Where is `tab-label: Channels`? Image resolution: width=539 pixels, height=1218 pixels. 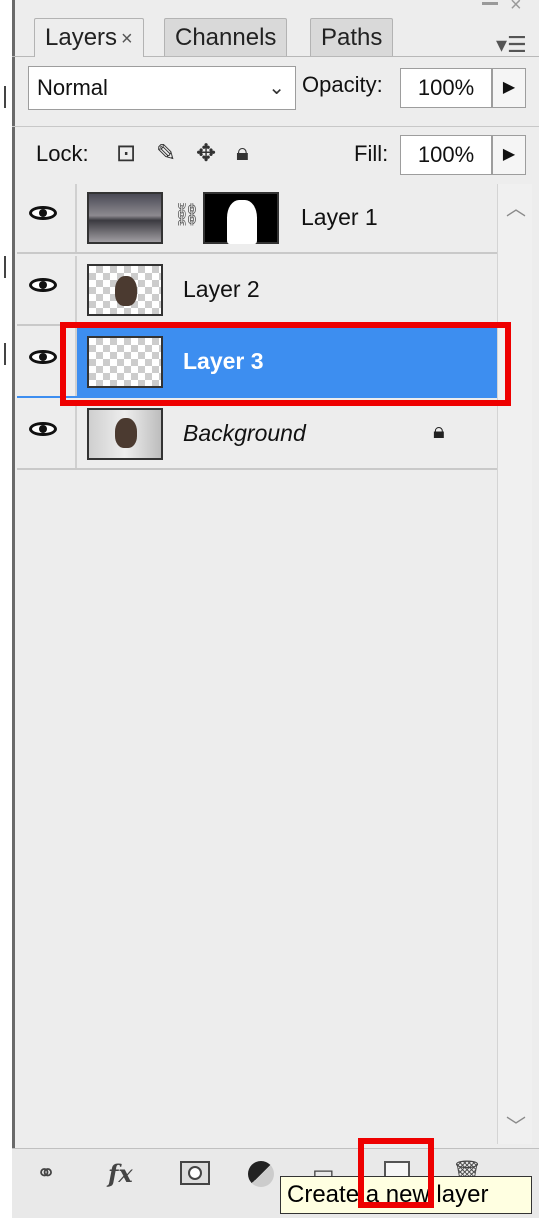
tab-label: Channels is located at coordinates (226, 37).